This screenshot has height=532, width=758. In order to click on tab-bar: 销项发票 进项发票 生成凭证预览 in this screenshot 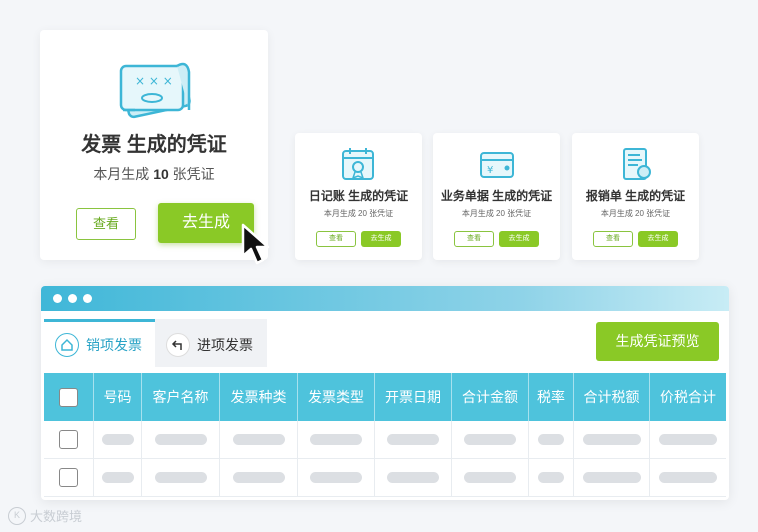, I will do `click(385, 342)`.